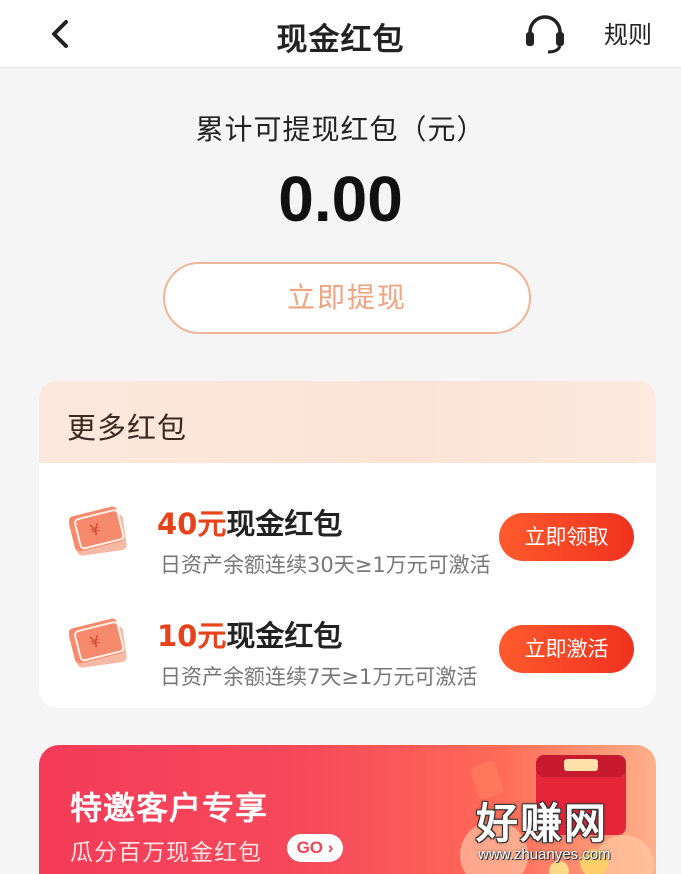 This screenshot has width=681, height=874. Describe the element at coordinates (166, 853) in the screenshot. I see `promo-subtitle: 瓜分百万现金红包` at that location.